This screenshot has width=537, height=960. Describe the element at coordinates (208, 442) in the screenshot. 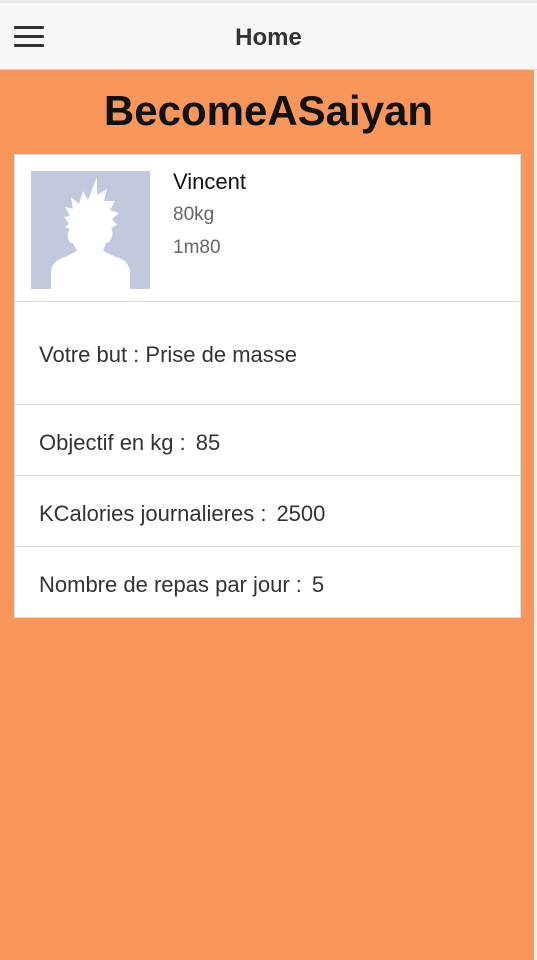

I see `objective-kg-value: 85` at that location.